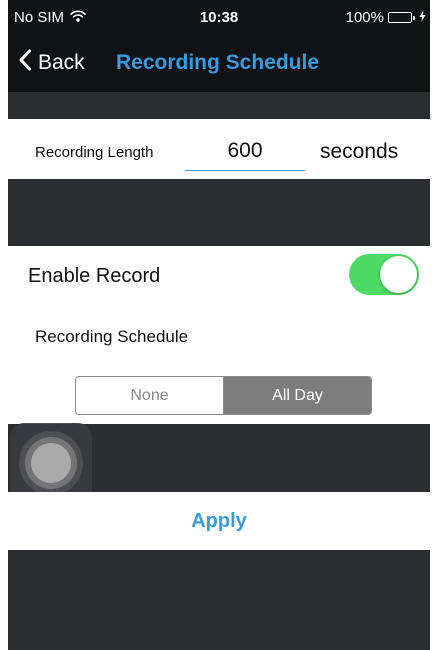 Image resolution: width=436 pixels, height=650 pixels. What do you see at coordinates (94, 276) in the screenshot?
I see `enable-record-label: Enable Record` at bounding box center [94, 276].